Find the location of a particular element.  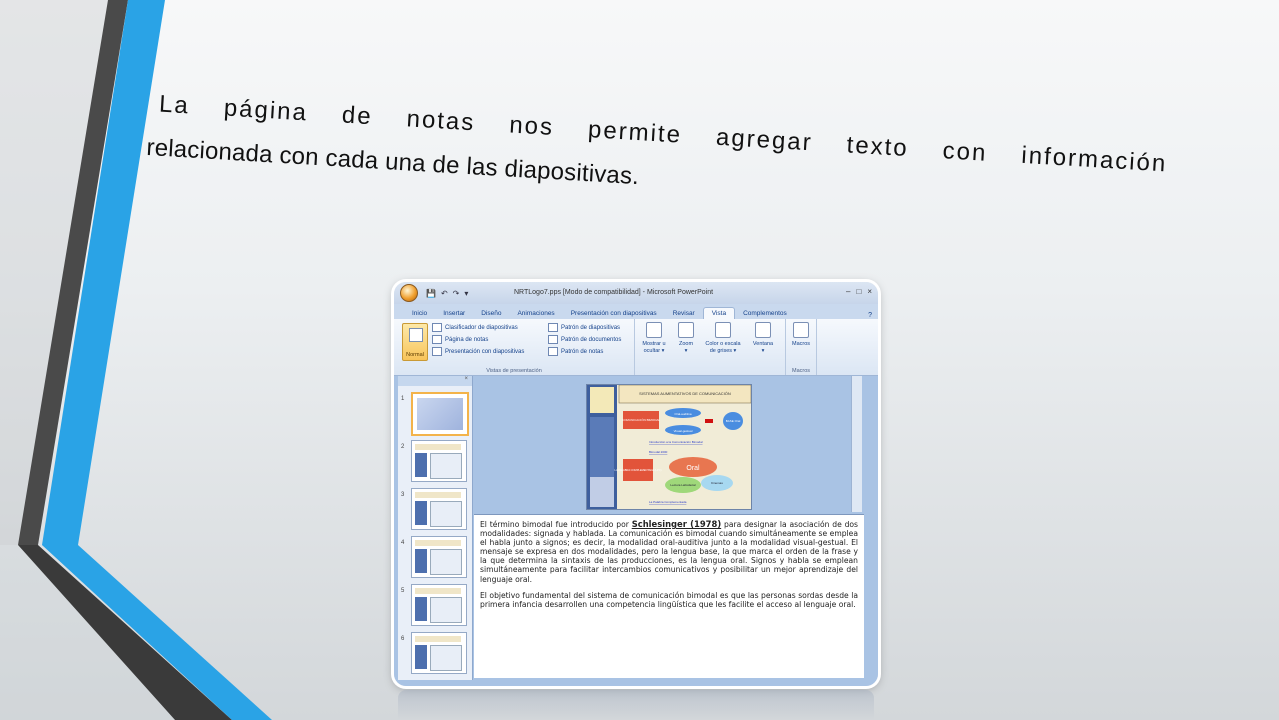

zoom-button: Zoom ▾ is located at coordinates (686, 338).